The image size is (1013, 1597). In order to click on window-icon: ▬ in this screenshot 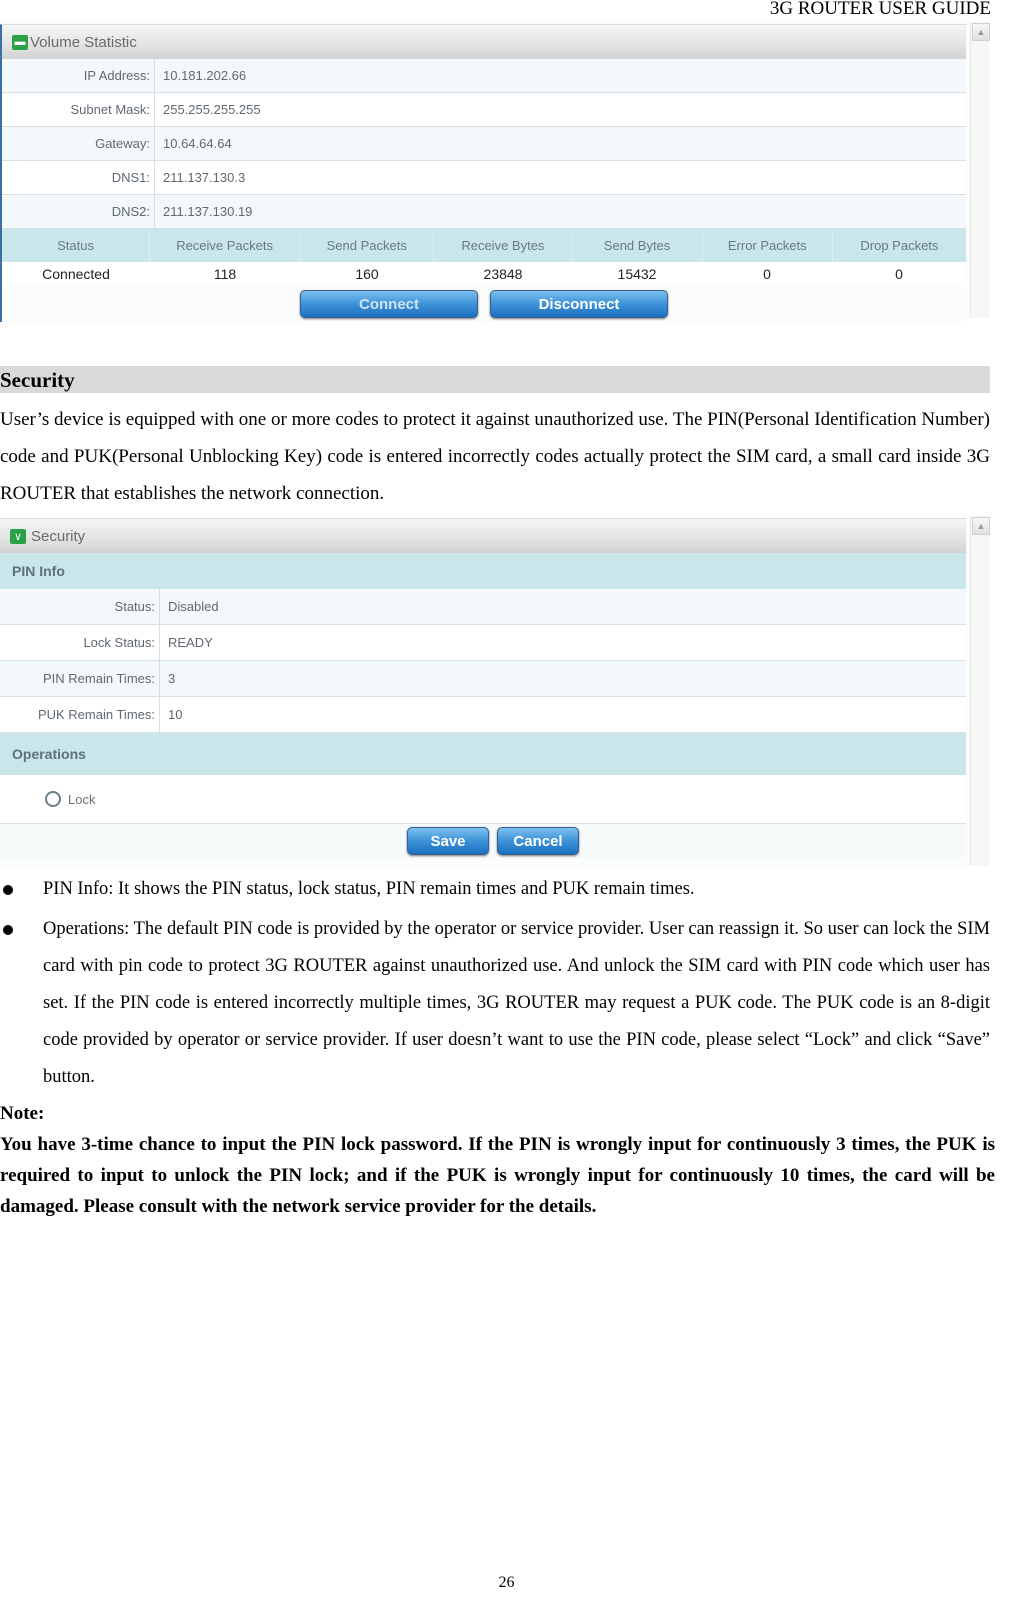, I will do `click(20, 42)`.